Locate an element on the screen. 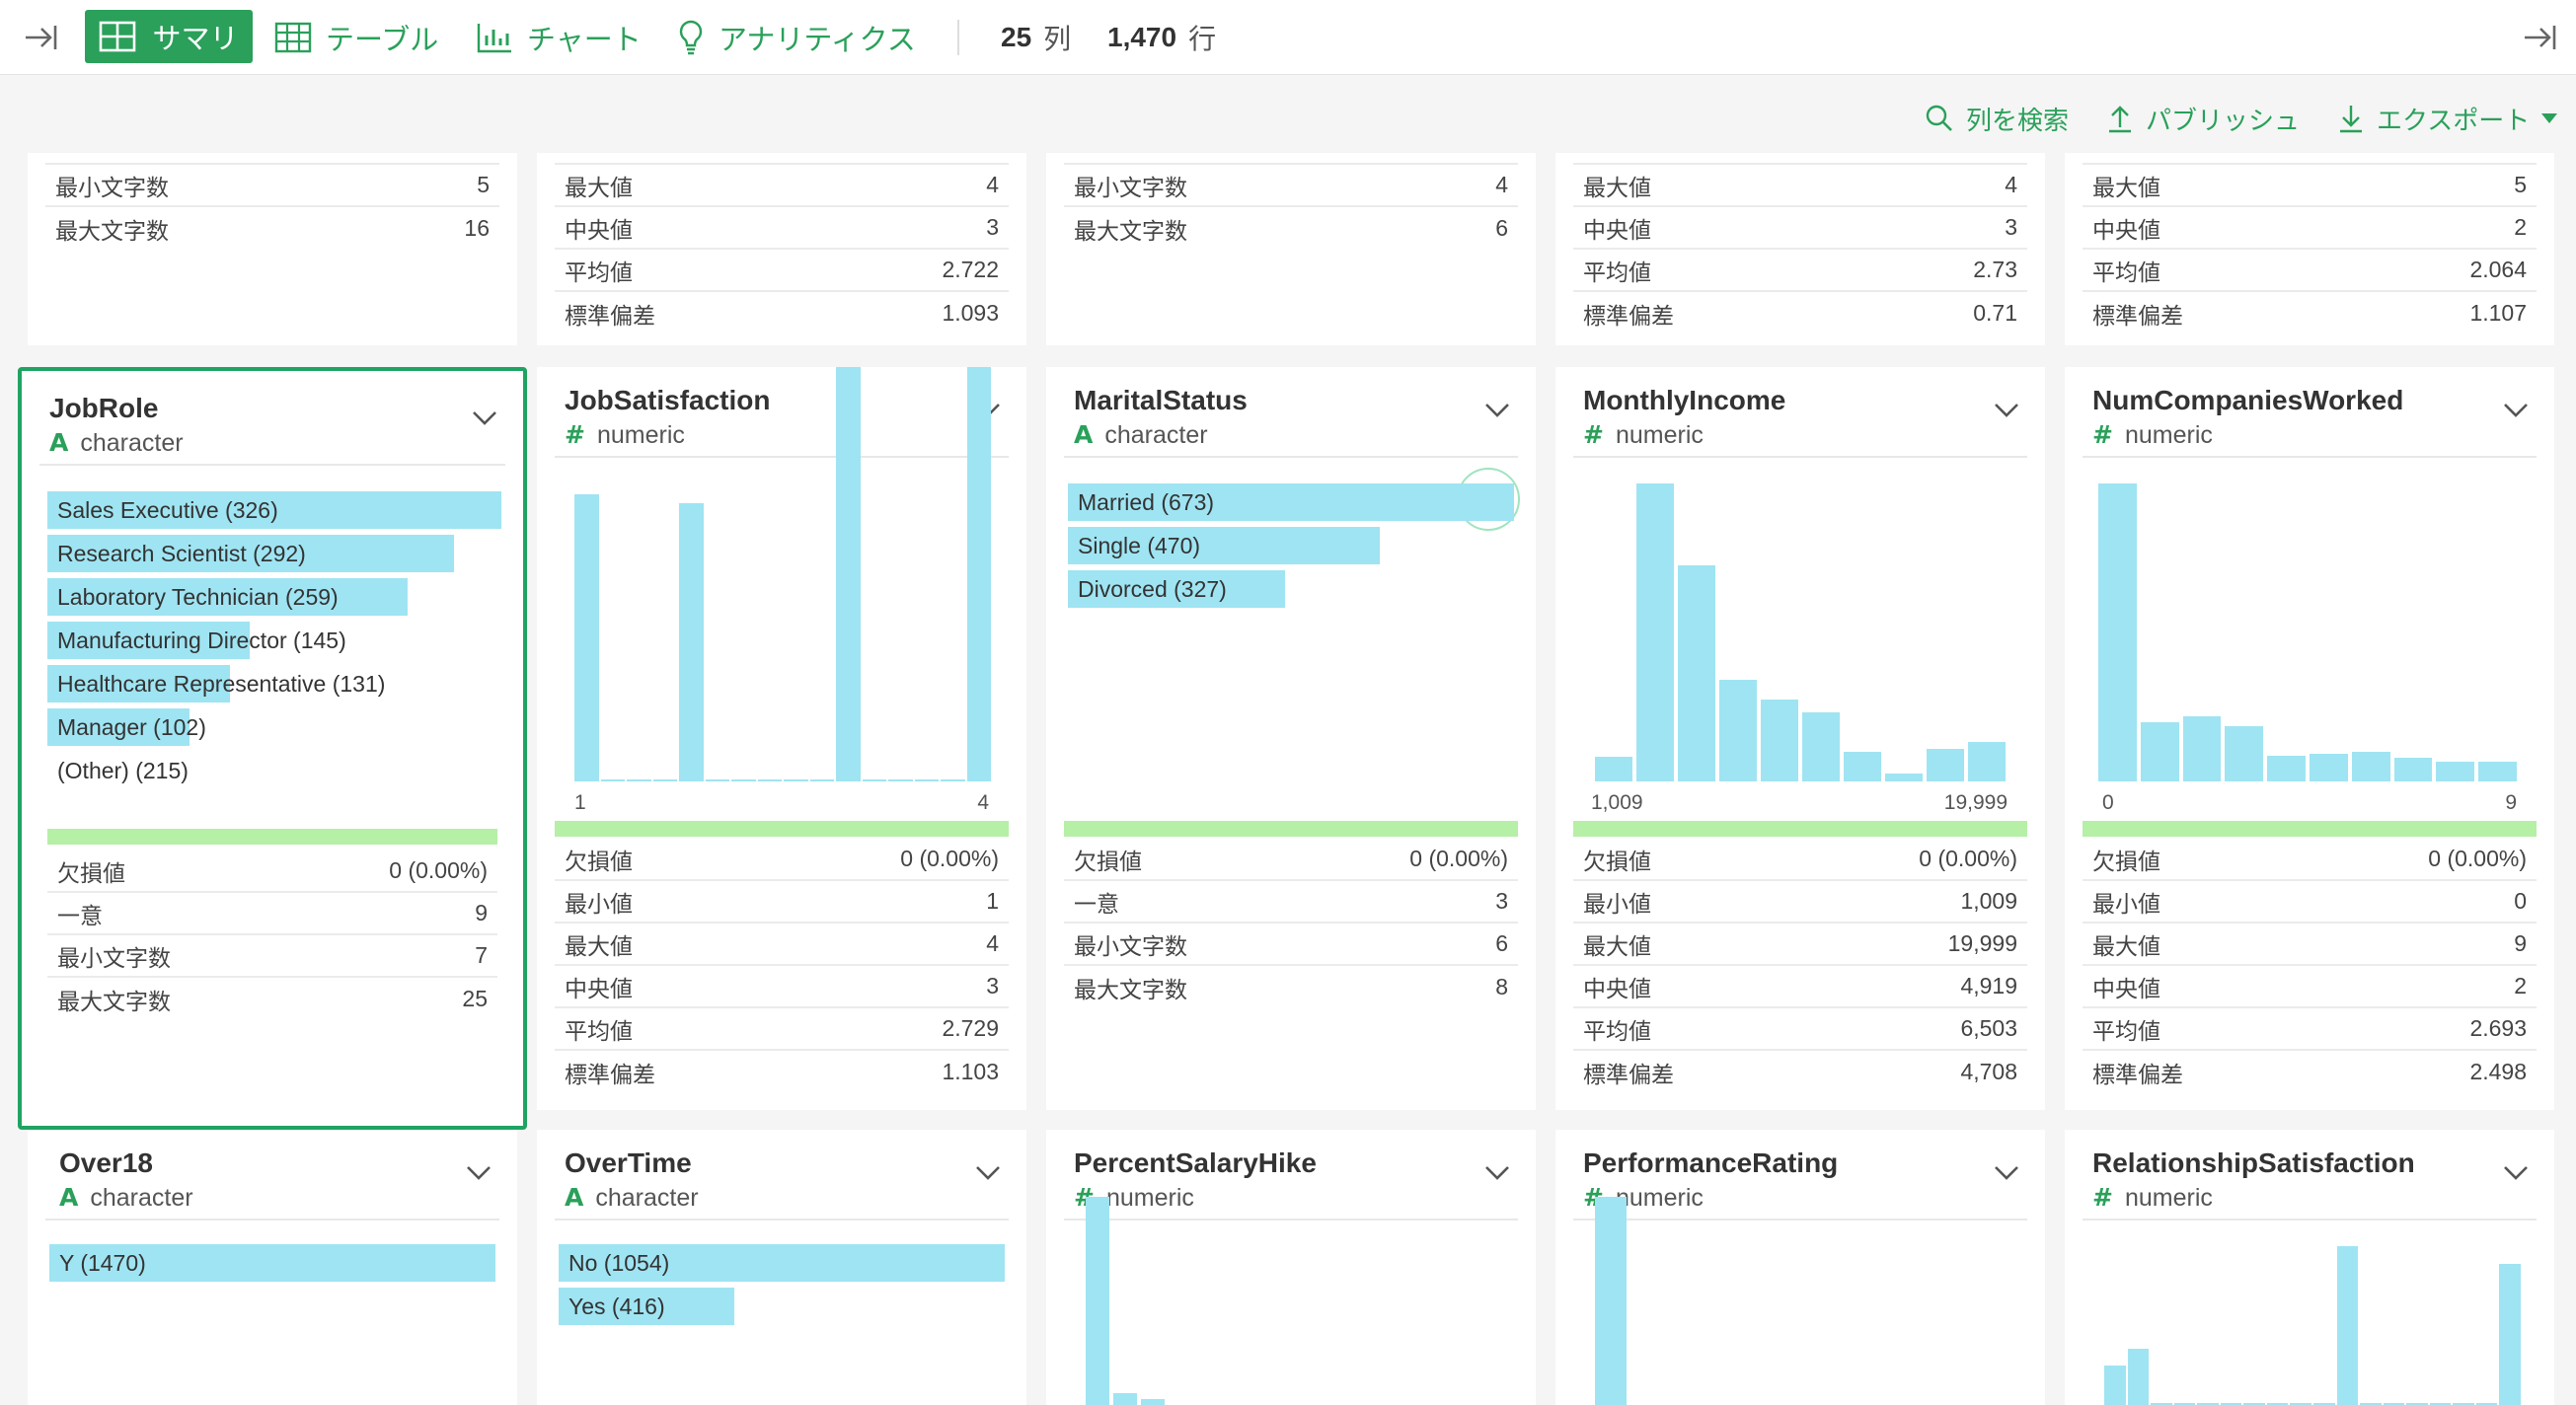  stat-value: 2.73 is located at coordinates (1995, 269).